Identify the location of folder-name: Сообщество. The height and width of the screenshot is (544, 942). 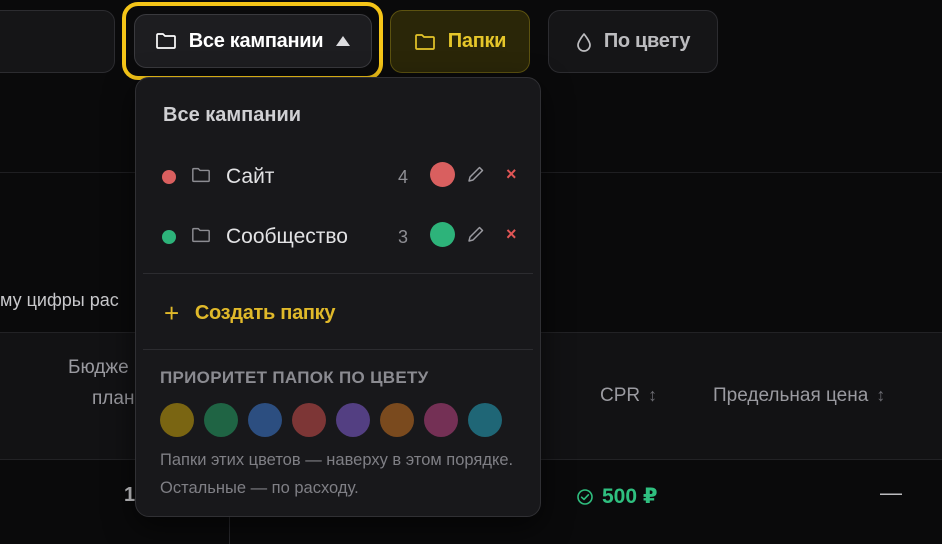
(287, 236).